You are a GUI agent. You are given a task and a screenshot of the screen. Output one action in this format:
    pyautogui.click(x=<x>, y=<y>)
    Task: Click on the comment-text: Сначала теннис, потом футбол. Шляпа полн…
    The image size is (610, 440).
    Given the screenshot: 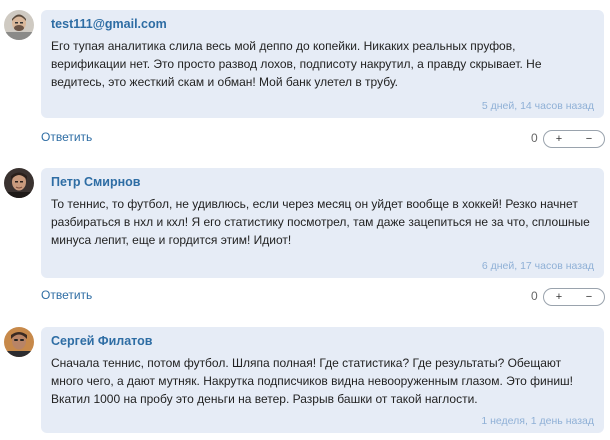 What is the action you would take?
    pyautogui.click(x=312, y=381)
    